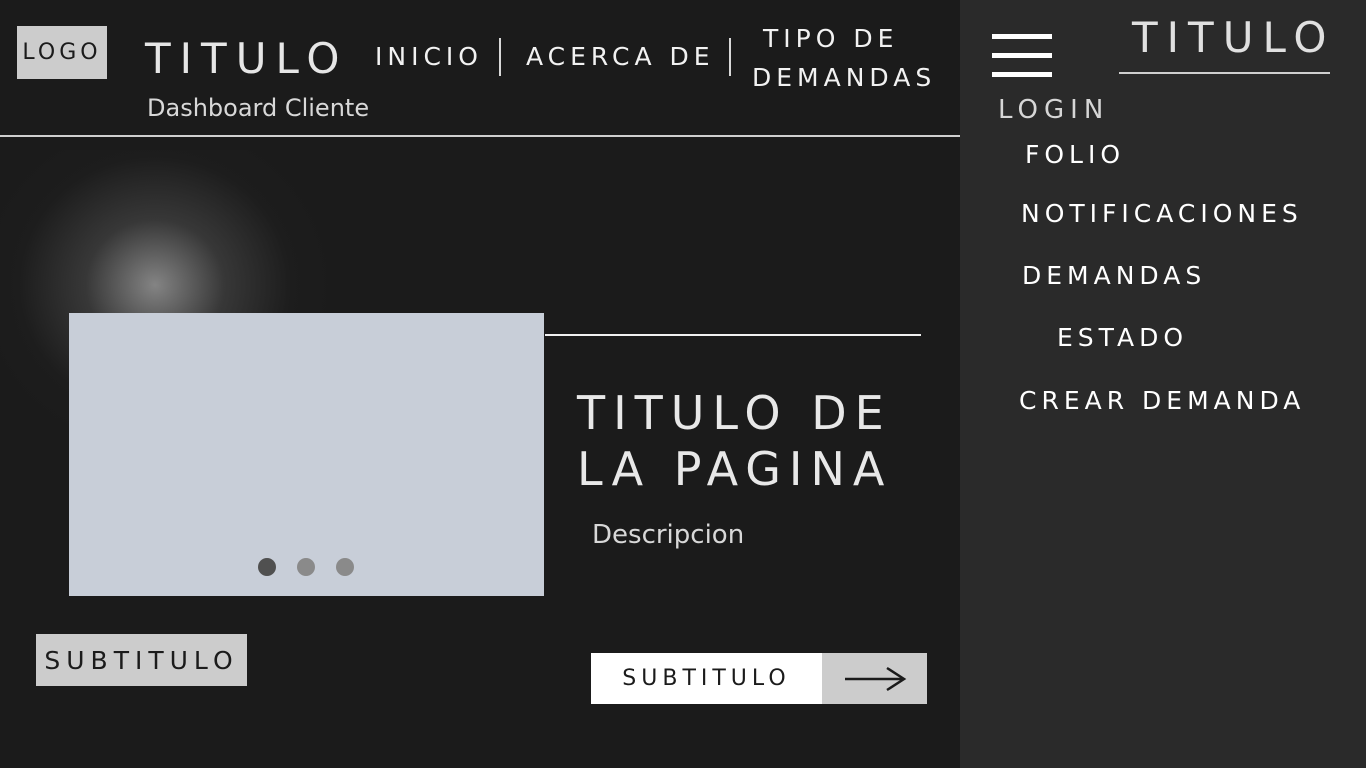 This screenshot has height=768, width=1366. What do you see at coordinates (1162, 400) in the screenshot?
I see `sidebar-item-crear-demanda: CREAR DEMANDA` at bounding box center [1162, 400].